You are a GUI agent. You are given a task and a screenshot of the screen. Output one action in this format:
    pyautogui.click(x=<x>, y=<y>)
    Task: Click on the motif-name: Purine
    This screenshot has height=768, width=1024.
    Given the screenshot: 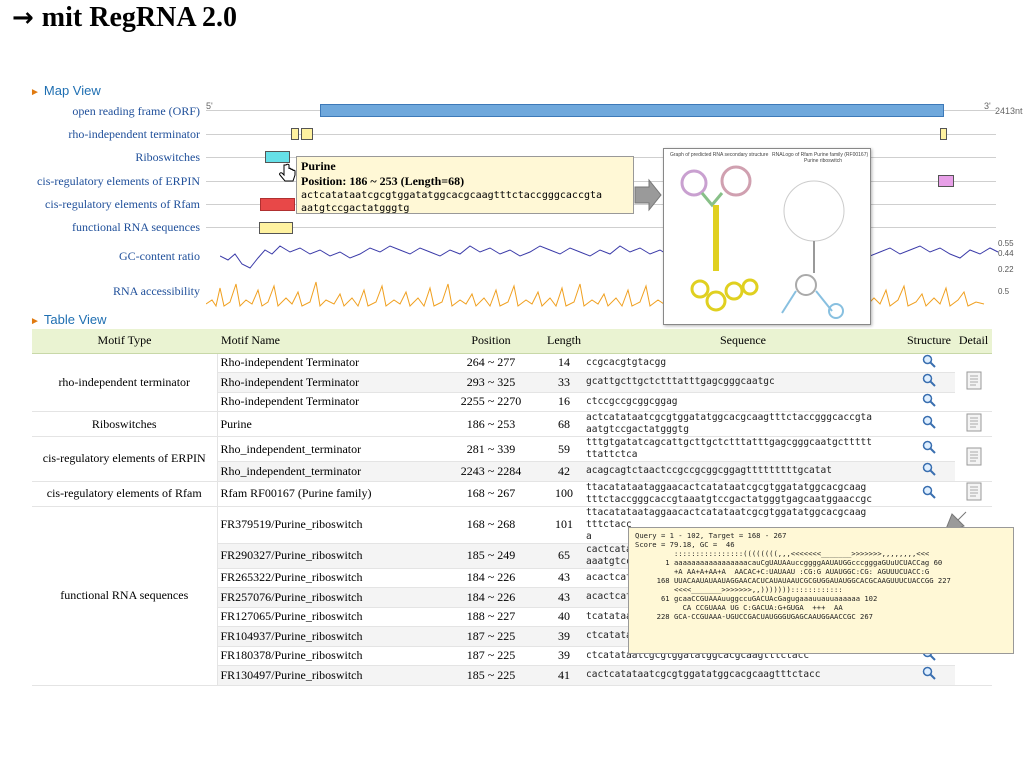 What is the action you would take?
    pyautogui.click(x=327, y=424)
    